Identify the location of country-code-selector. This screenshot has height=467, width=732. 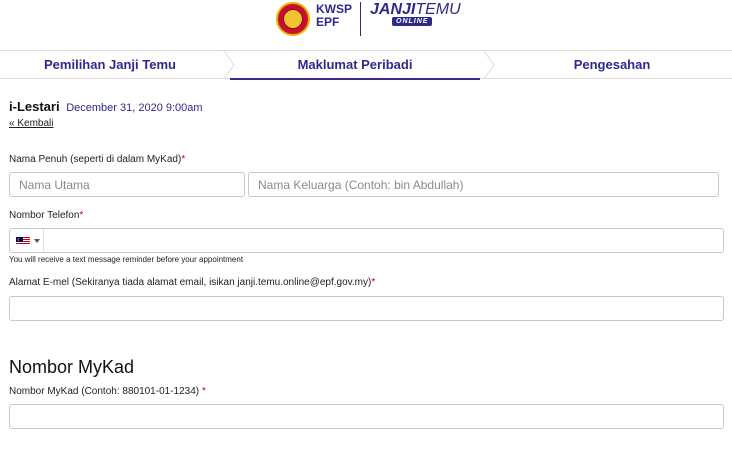
(27, 240).